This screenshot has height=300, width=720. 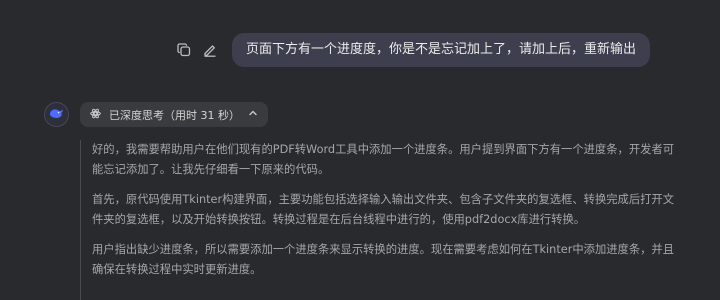 I want to click on whale-icon, so click(x=56, y=114).